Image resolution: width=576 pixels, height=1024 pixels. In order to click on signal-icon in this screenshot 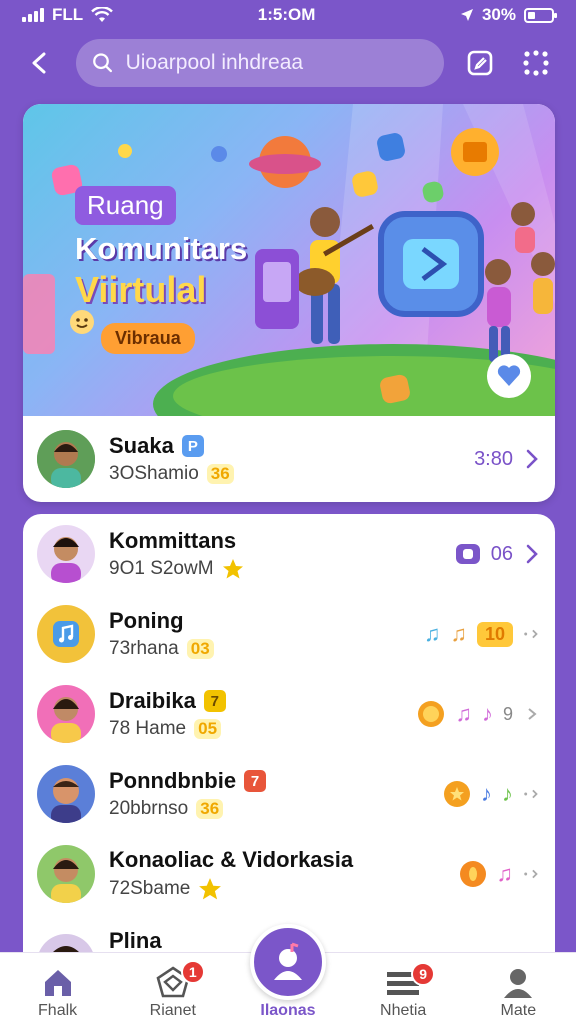, I will do `click(33, 15)`.